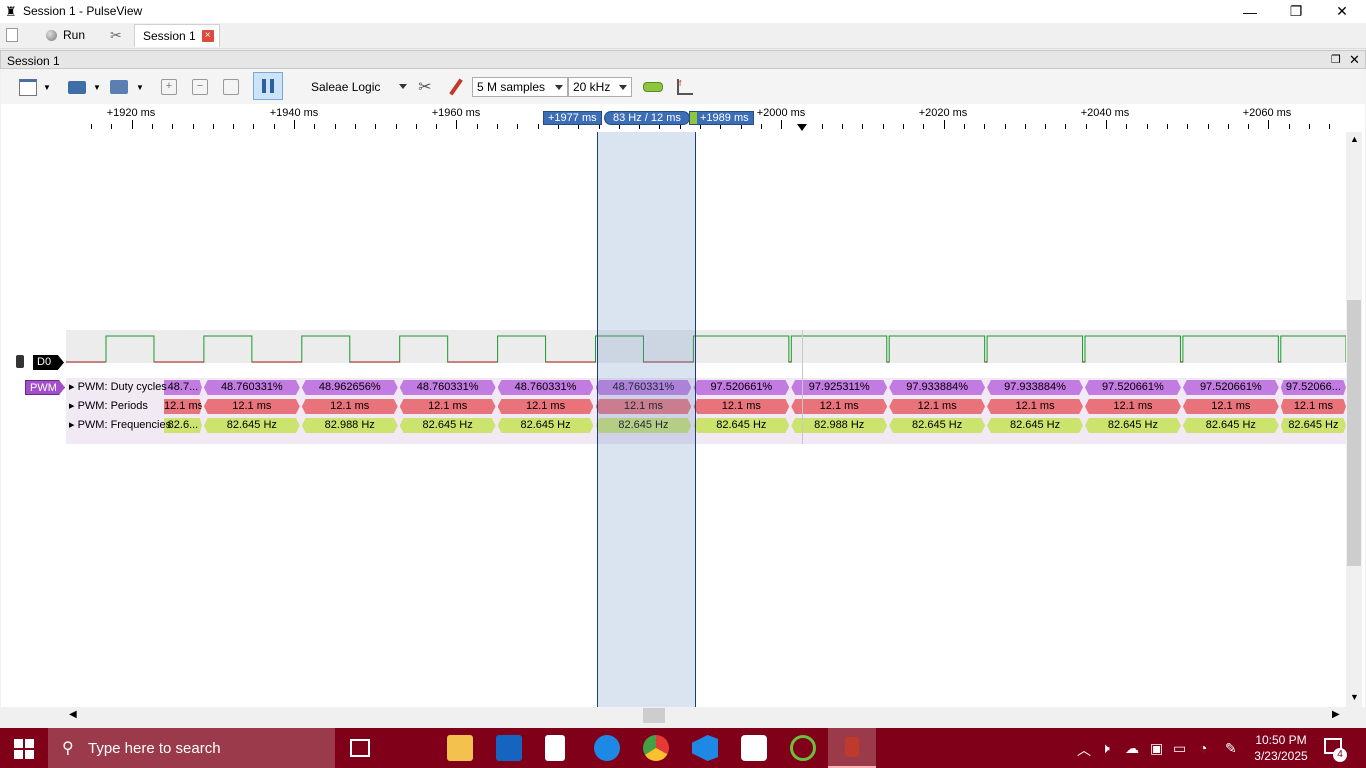 This screenshot has width=1366, height=768. I want to click on add-decoder-icon, so click(653, 87).